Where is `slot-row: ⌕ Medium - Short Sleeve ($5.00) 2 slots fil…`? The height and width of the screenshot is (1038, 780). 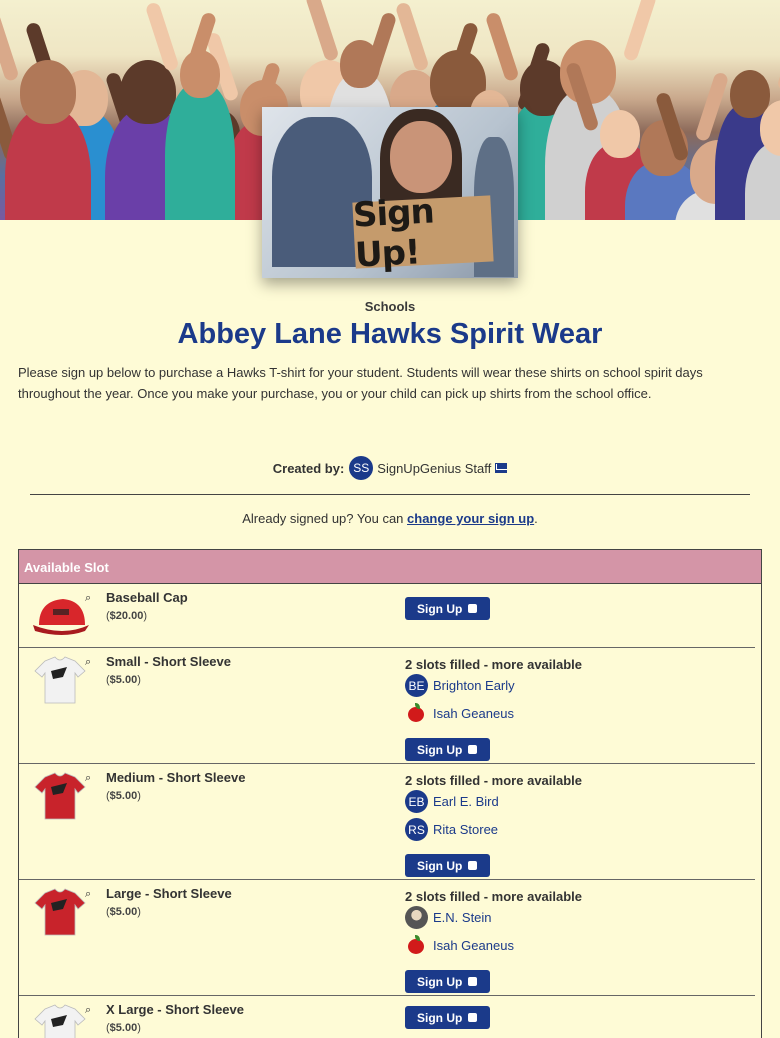
slot-row: ⌕ Medium - Short Sleeve ($5.00) 2 slots fil… is located at coordinates (387, 822).